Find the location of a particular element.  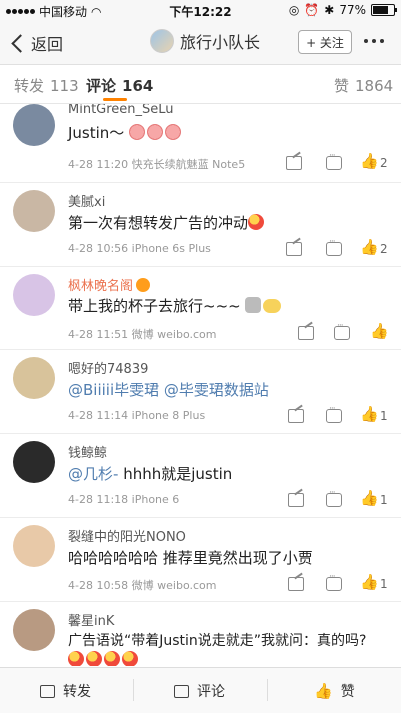

comment-text: 哈哈哈哈哈哈 推荐里竟然出现了小贾 is located at coordinates (190, 558).